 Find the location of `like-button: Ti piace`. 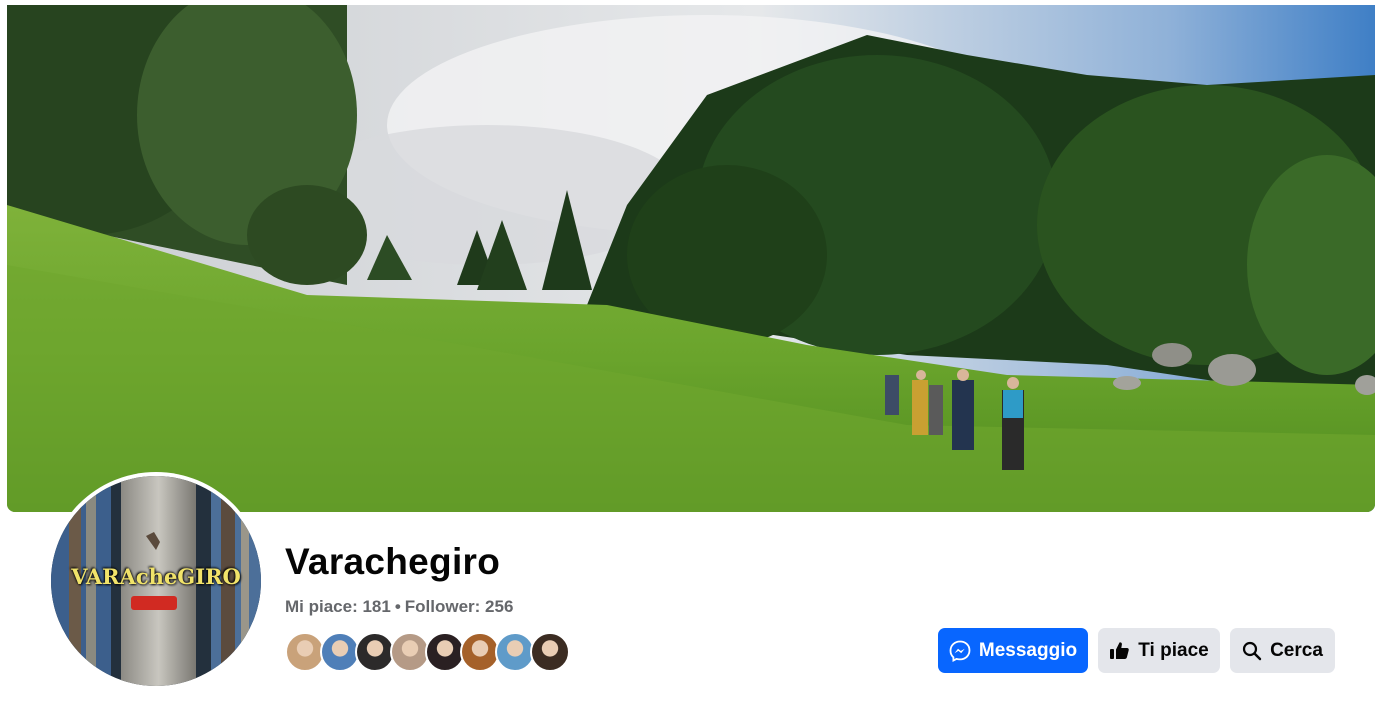

like-button: Ti piace is located at coordinates (1159, 650).